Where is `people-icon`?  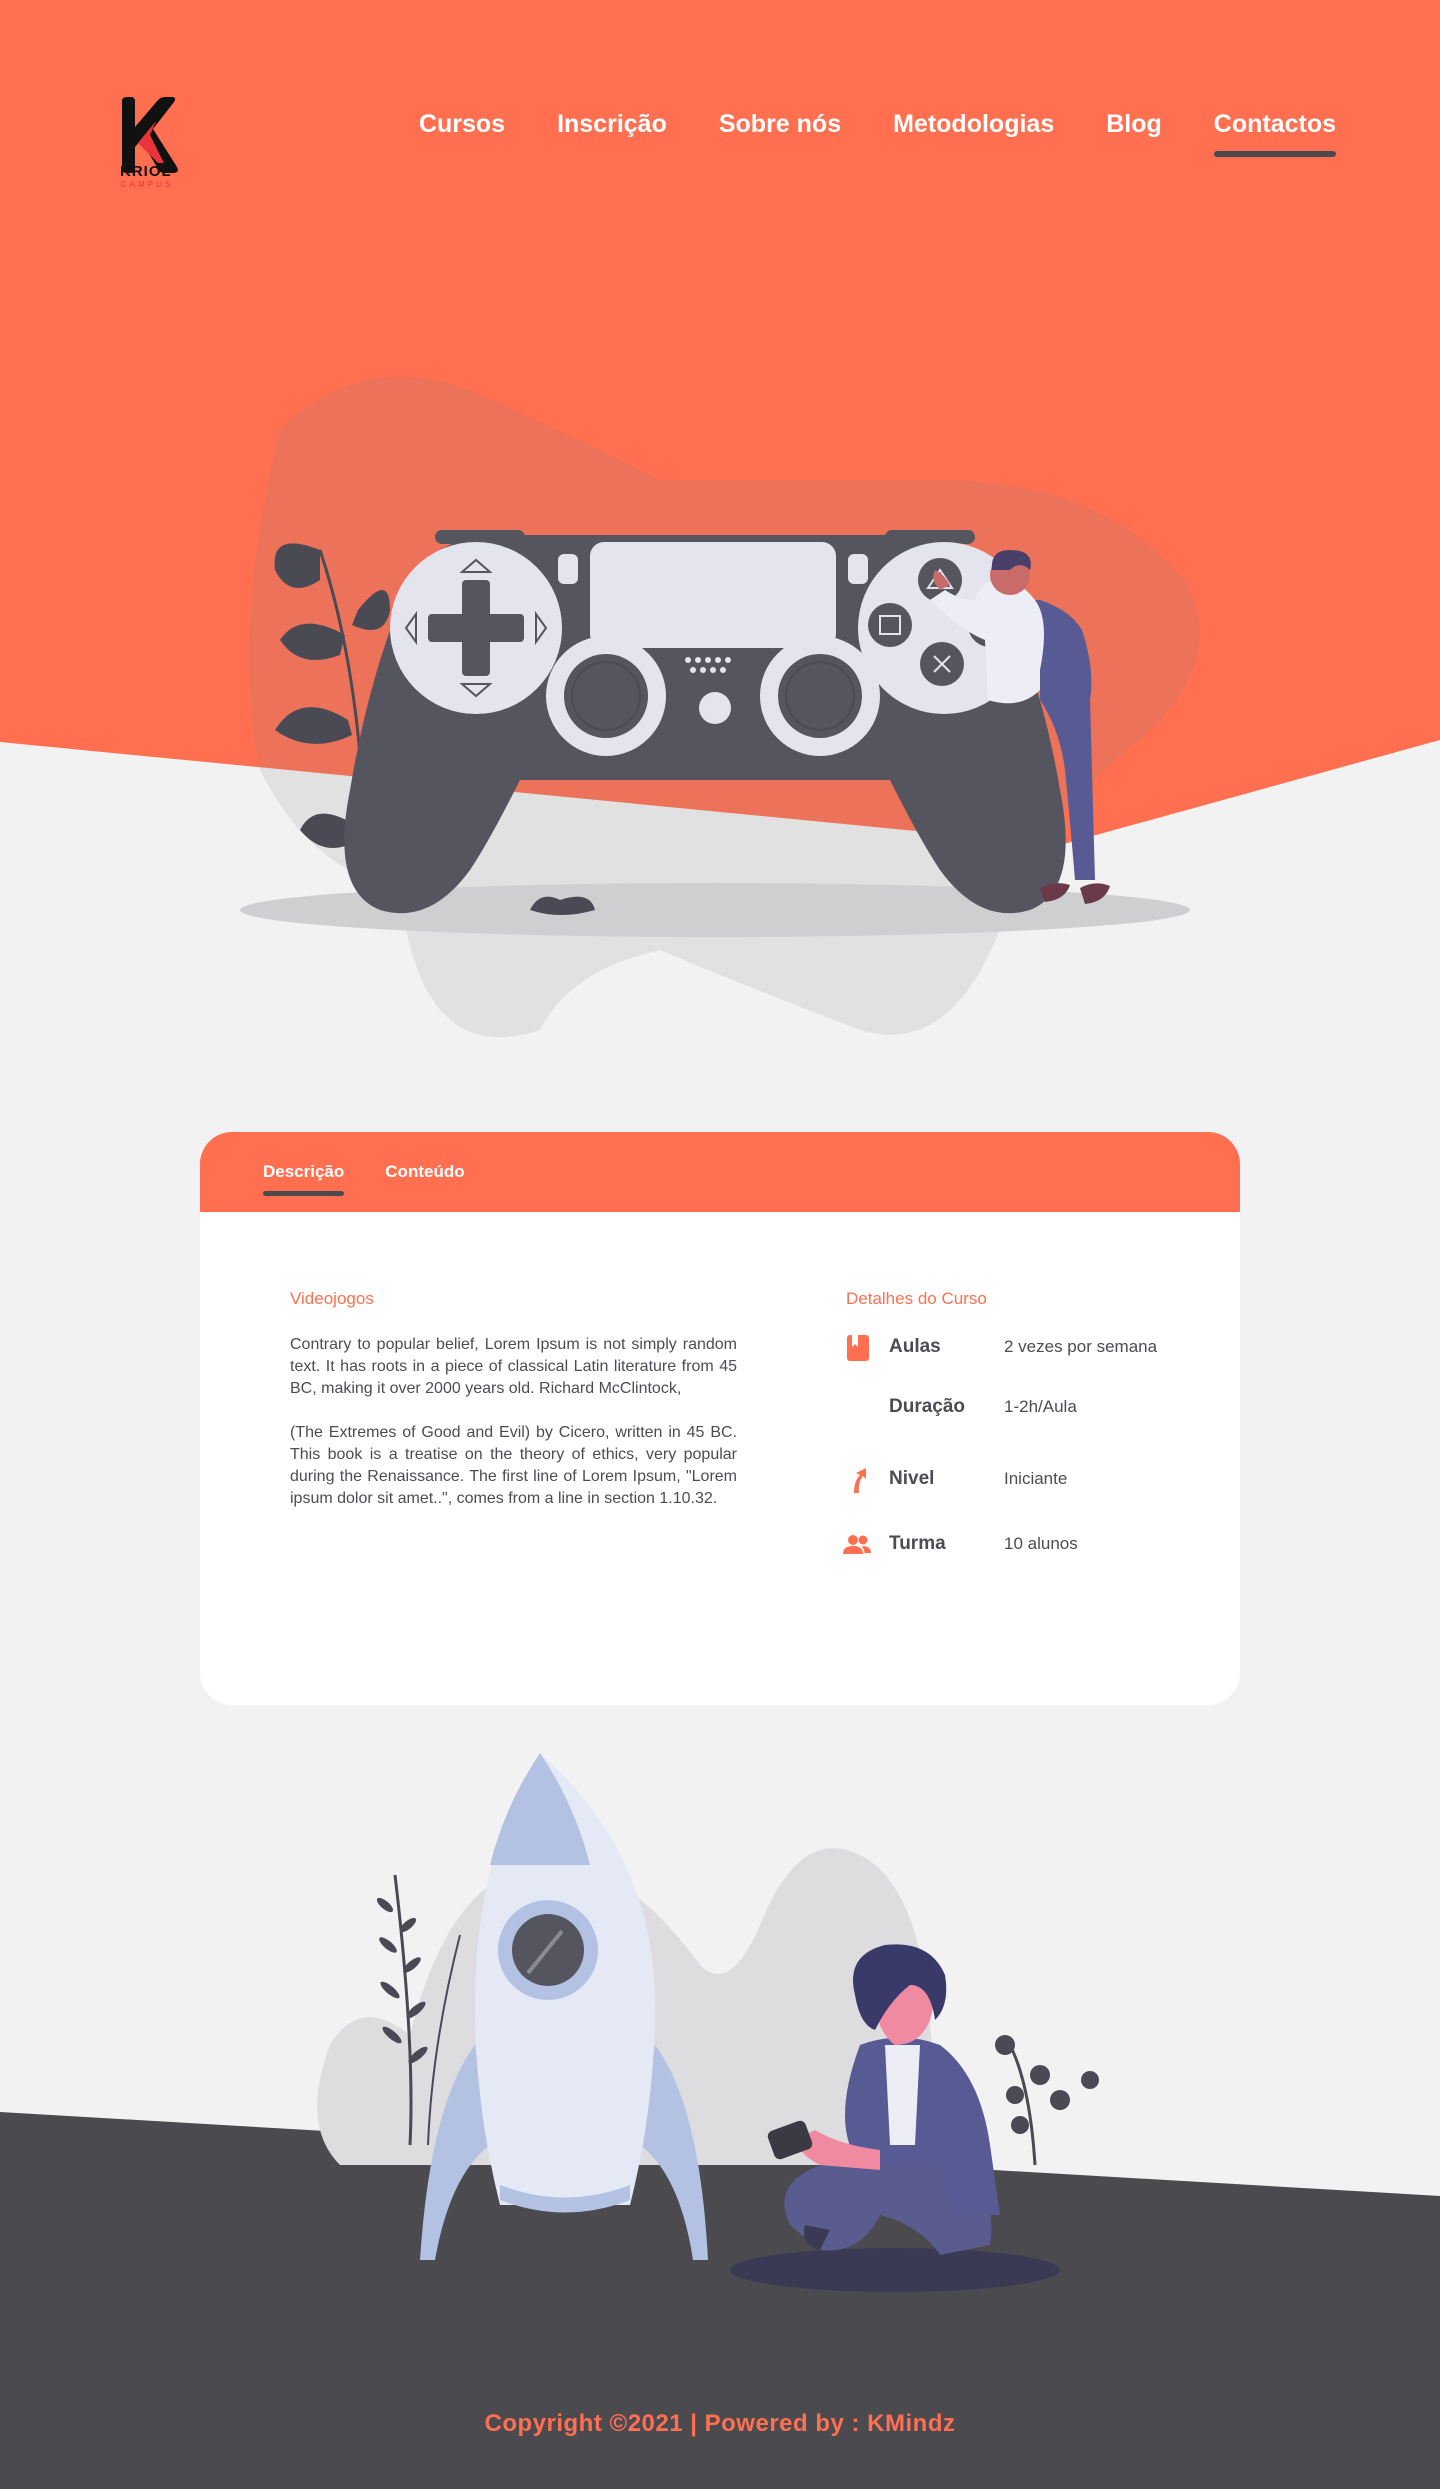
people-icon is located at coordinates (857, 1544).